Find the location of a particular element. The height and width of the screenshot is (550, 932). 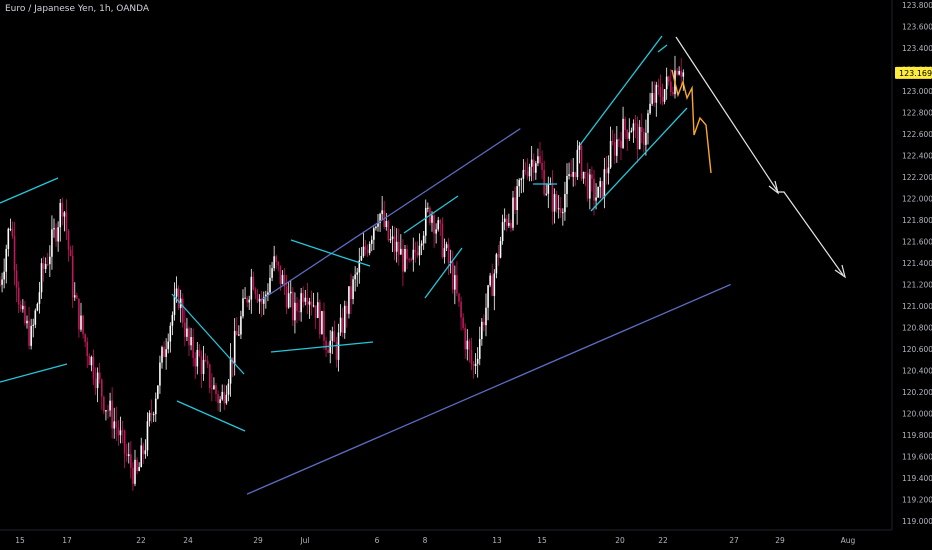

y-tick-label: 123.600 is located at coordinates (917, 27).